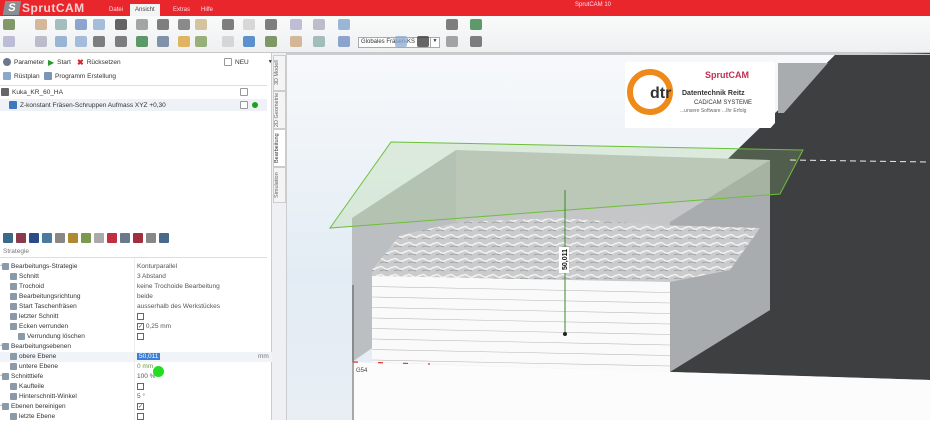 Image resolution: width=930 pixels, height=422 pixels. What do you see at coordinates (43, 7) in the screenshot?
I see `app-logo: S SprutCAM` at bounding box center [43, 7].